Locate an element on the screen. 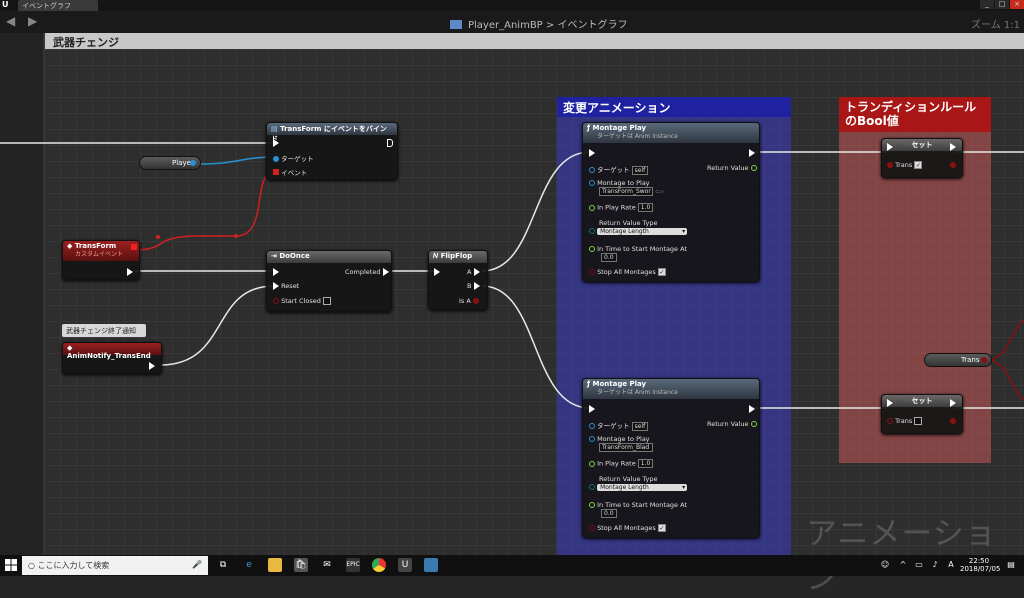  player-out-pin is located at coordinates (193, 163).